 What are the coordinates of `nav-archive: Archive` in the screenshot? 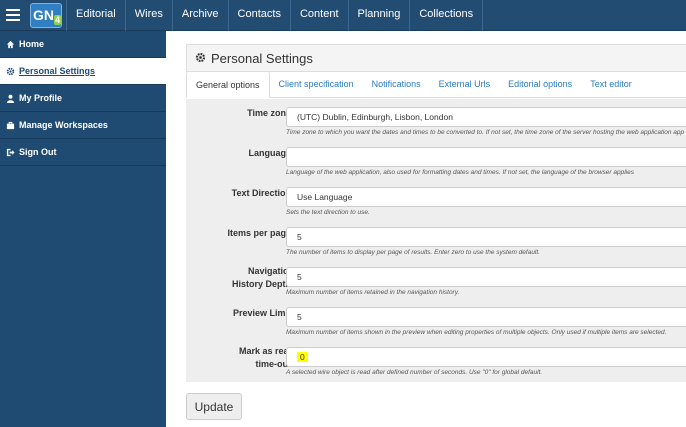 It's located at (199, 15).